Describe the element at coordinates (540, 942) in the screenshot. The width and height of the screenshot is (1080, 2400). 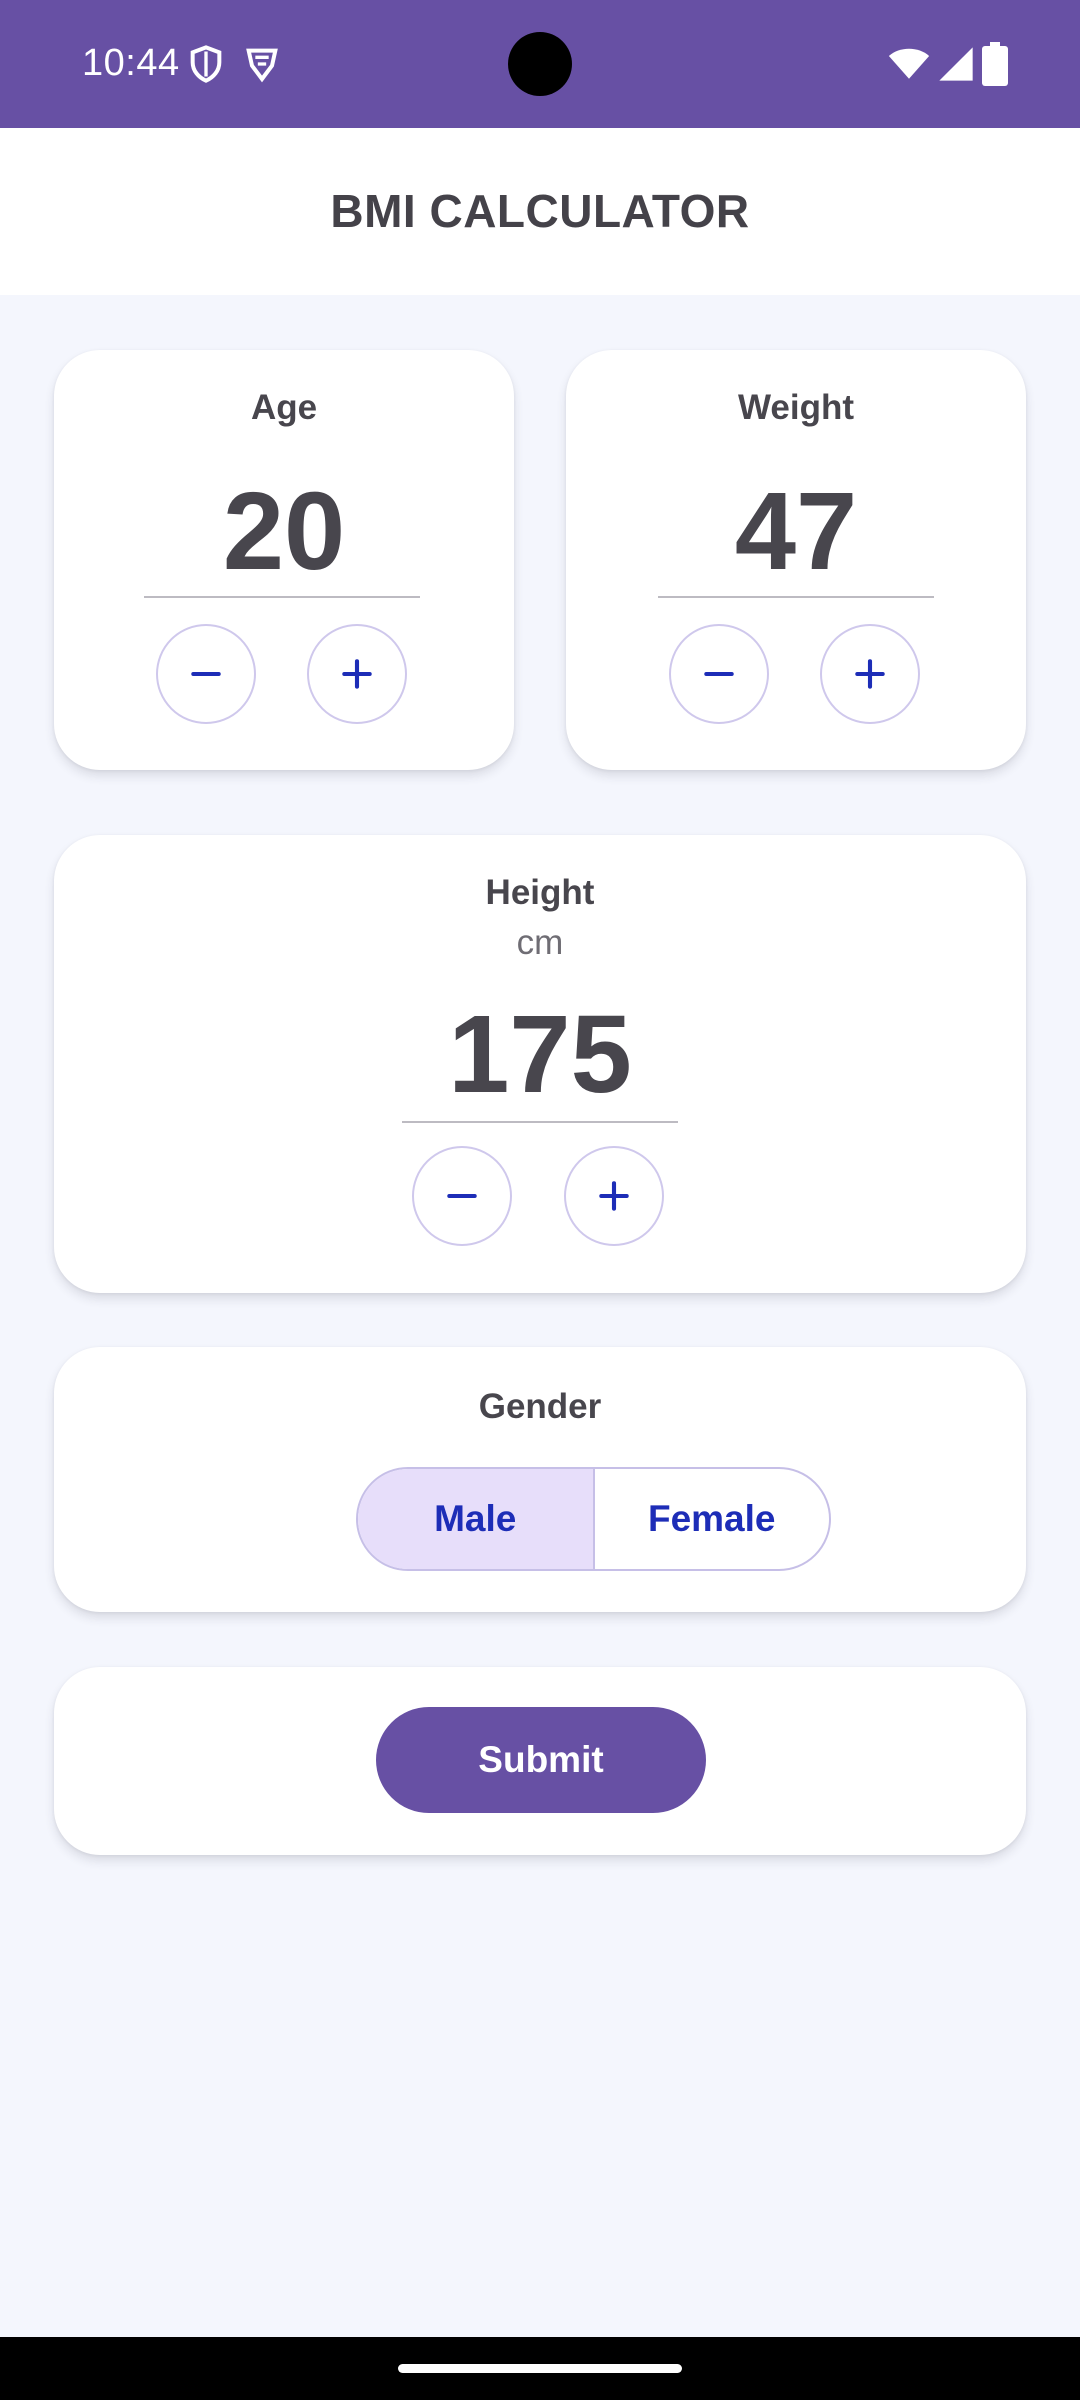
I see `height-unit: cm` at that location.